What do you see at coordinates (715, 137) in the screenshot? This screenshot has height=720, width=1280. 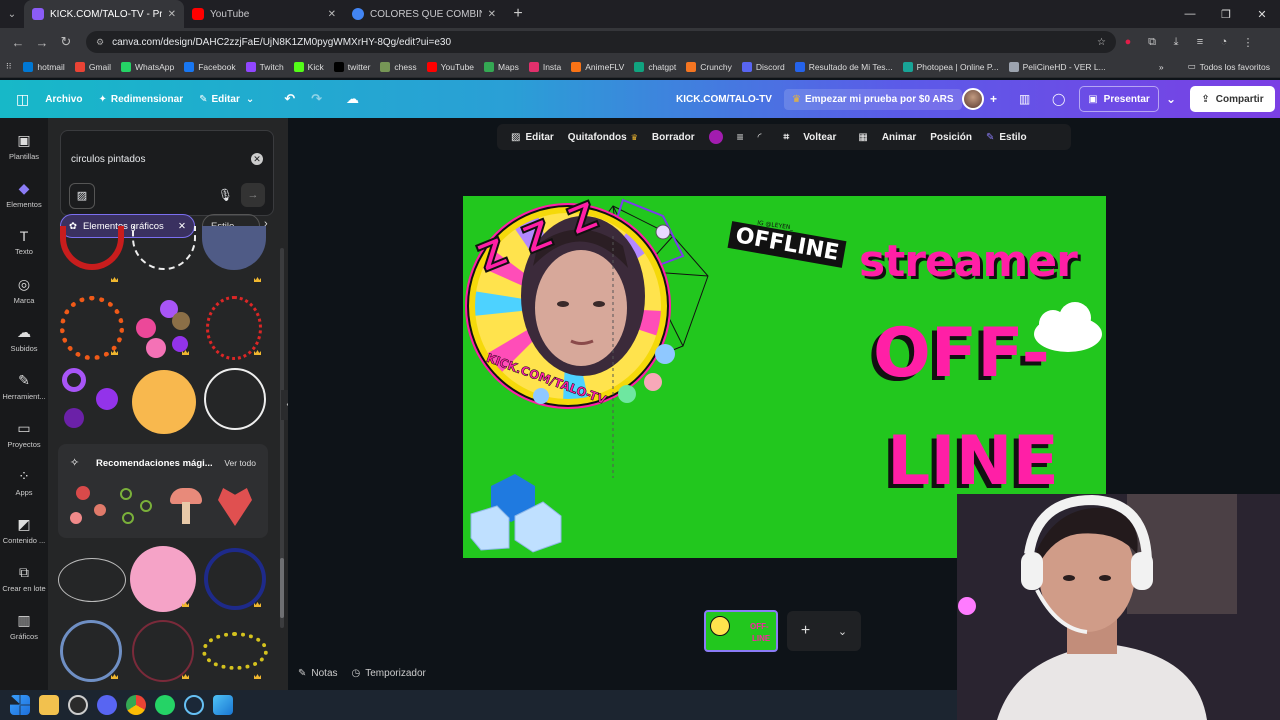 I see `color-swatch` at bounding box center [715, 137].